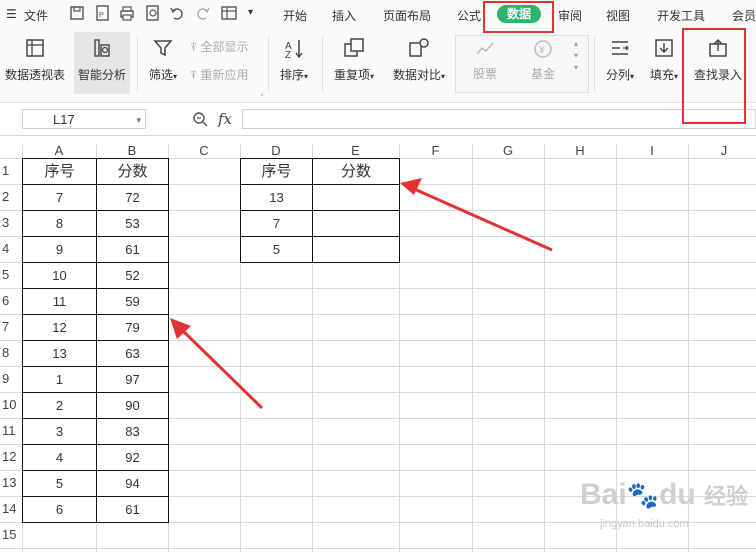  What do you see at coordinates (476, 215) in the screenshot?
I see `arrow-to-table2` at bounding box center [476, 215].